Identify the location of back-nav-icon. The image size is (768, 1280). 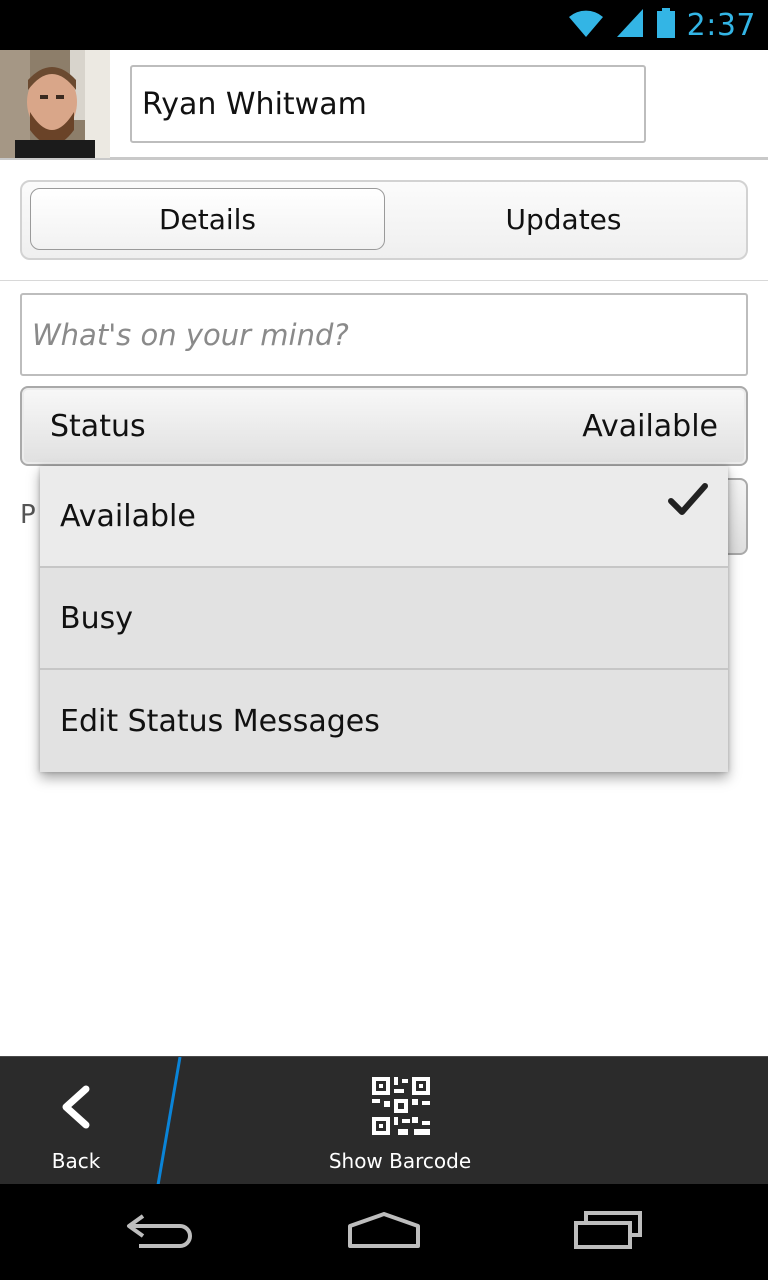
(160, 1232).